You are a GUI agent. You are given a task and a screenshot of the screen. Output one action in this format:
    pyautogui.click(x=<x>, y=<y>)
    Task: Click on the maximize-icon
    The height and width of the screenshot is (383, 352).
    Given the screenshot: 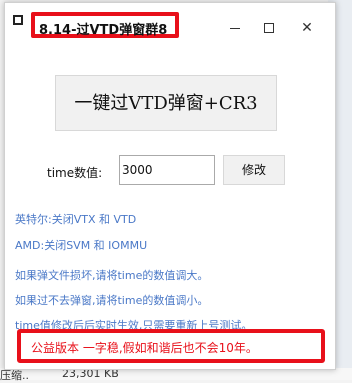 What is the action you would take?
    pyautogui.click(x=269, y=28)
    